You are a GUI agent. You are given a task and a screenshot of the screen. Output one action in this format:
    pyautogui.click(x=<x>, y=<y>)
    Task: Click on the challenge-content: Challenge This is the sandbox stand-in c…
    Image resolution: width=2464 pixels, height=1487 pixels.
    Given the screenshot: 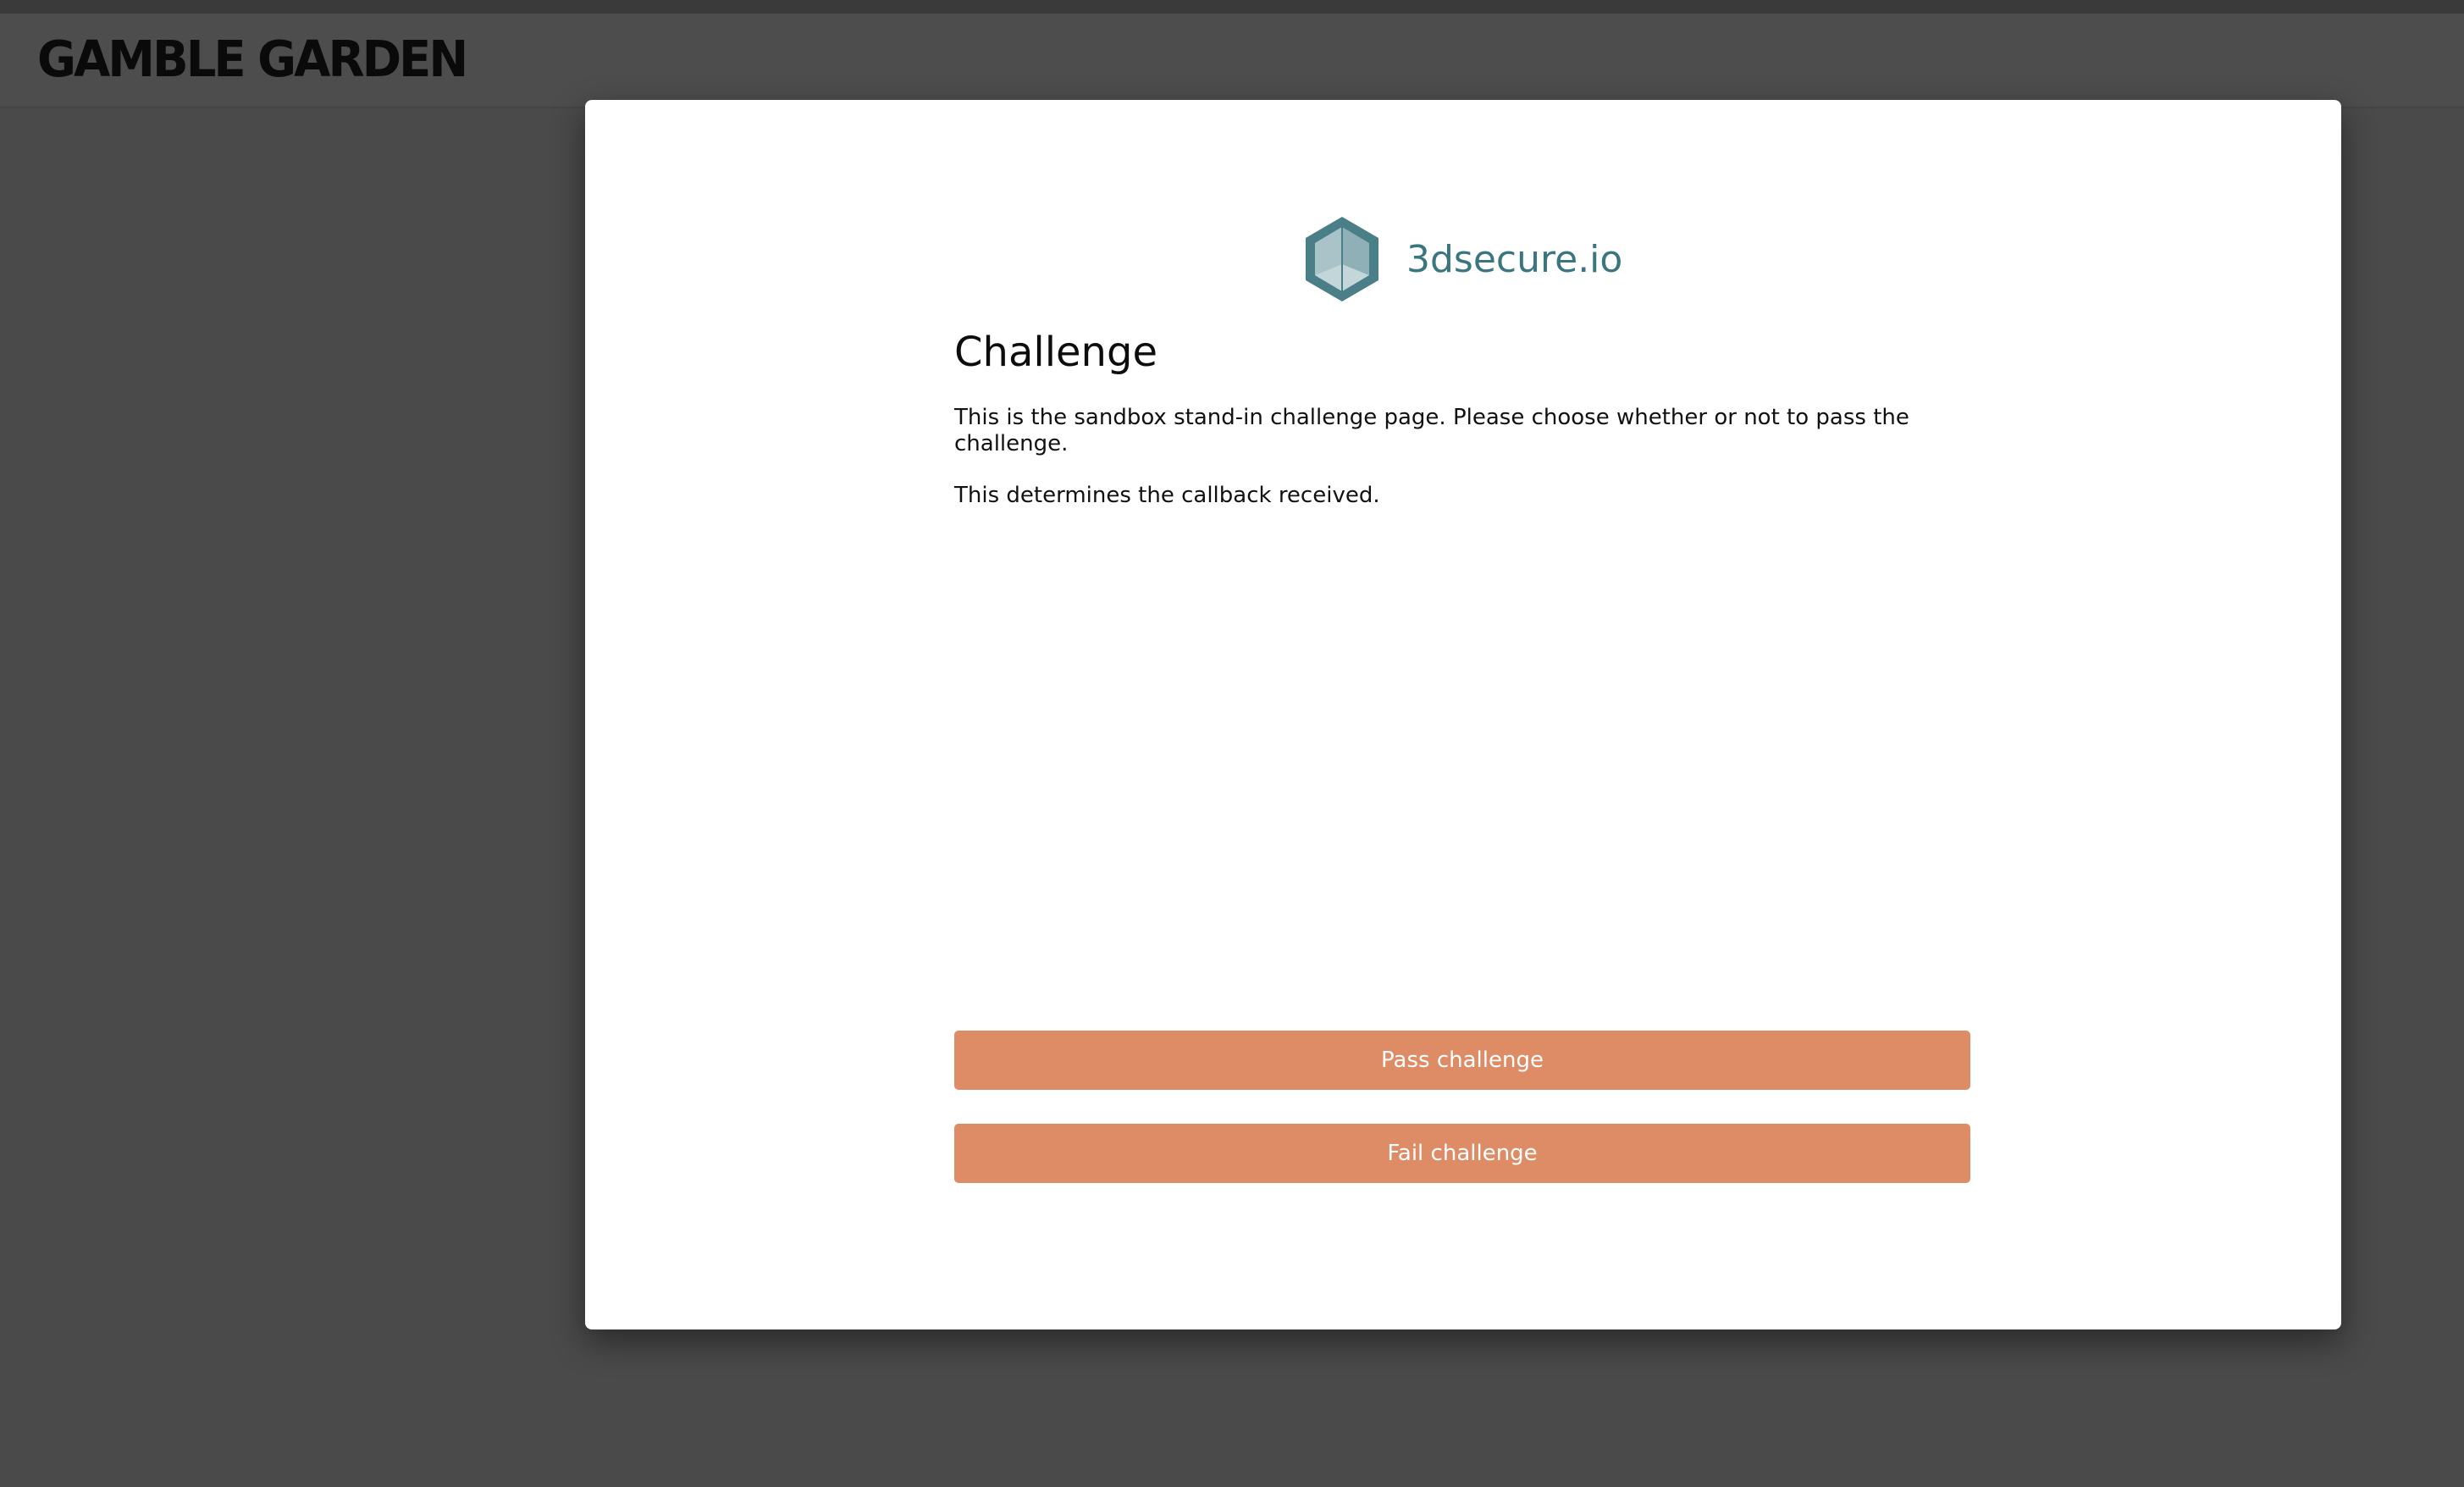 What is the action you would take?
    pyautogui.click(x=1462, y=417)
    